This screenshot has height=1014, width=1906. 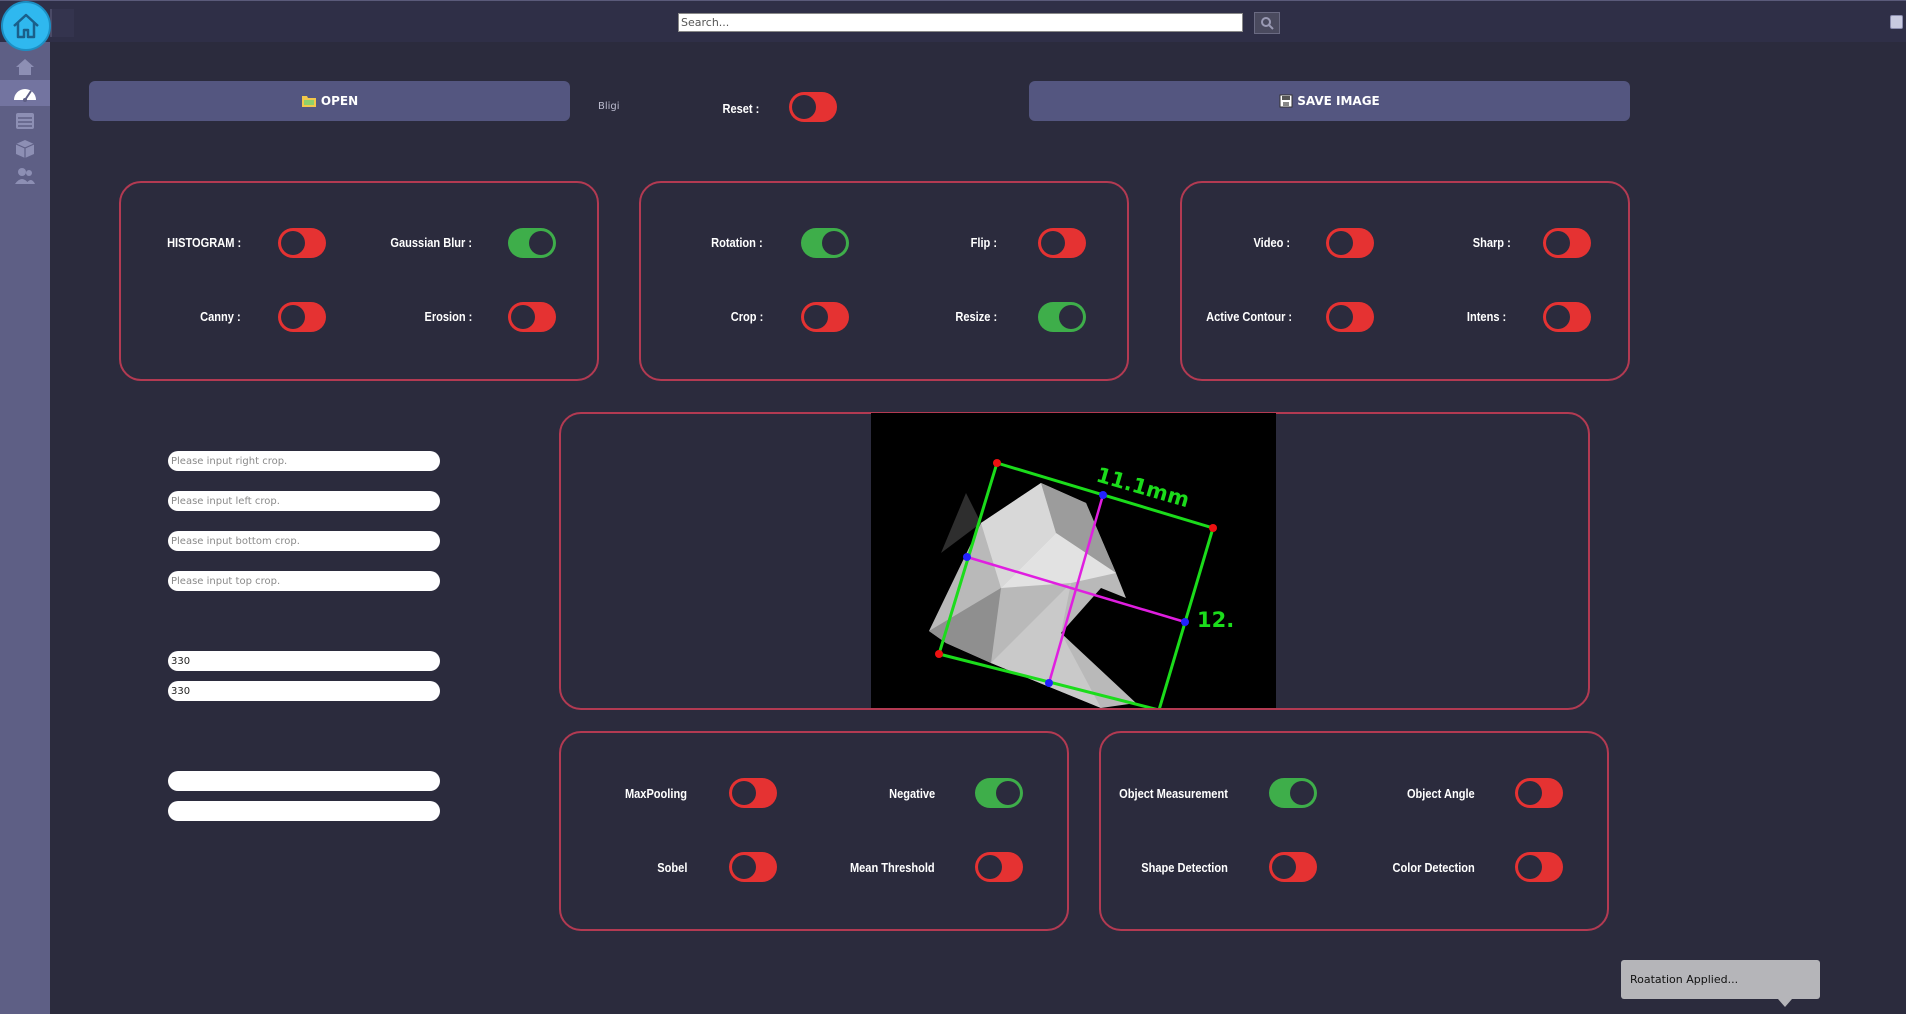 What do you see at coordinates (746, 316) in the screenshot?
I see `crop-label: Crop :` at bounding box center [746, 316].